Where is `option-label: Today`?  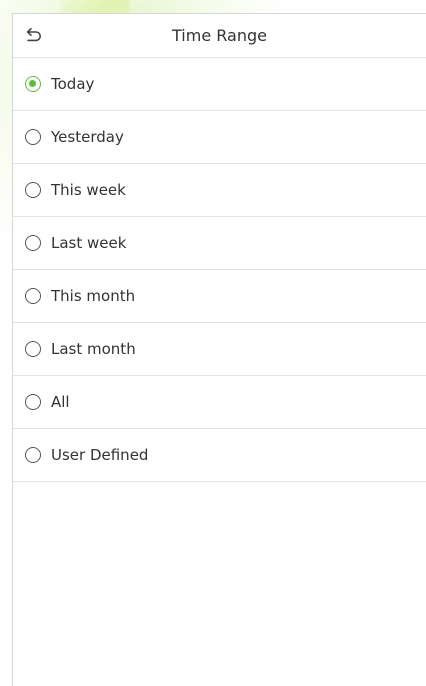
option-label: Today is located at coordinates (73, 84).